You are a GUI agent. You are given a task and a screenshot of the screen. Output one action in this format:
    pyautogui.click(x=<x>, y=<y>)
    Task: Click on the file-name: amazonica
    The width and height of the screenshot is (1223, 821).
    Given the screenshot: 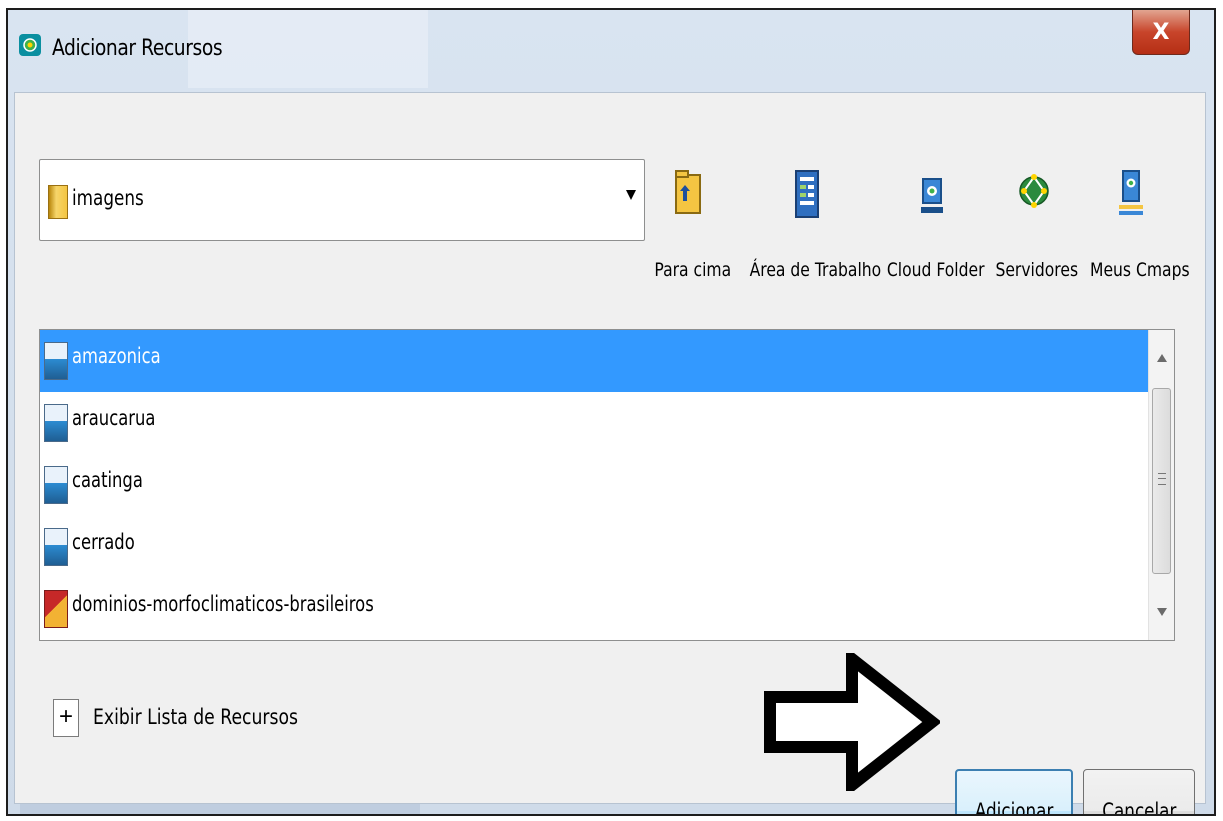 What is the action you would take?
    pyautogui.click(x=116, y=356)
    